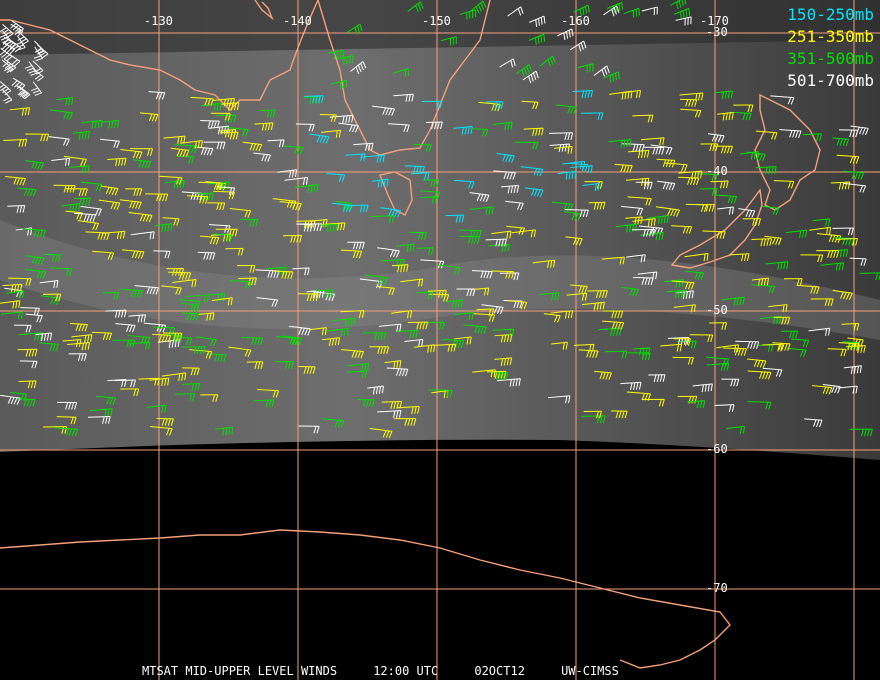  What do you see at coordinates (717, 449) in the screenshot?
I see `lat-label-60: -60` at bounding box center [717, 449].